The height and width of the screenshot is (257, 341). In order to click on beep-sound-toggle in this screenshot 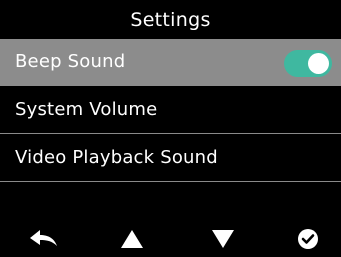, I will do `click(308, 63)`.